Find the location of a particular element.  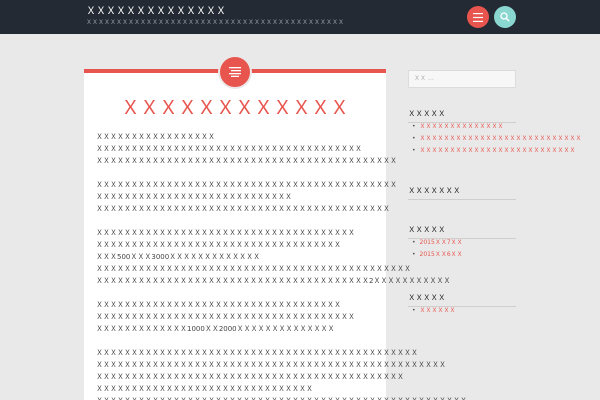

search-toggle-button is located at coordinates (505, 17).